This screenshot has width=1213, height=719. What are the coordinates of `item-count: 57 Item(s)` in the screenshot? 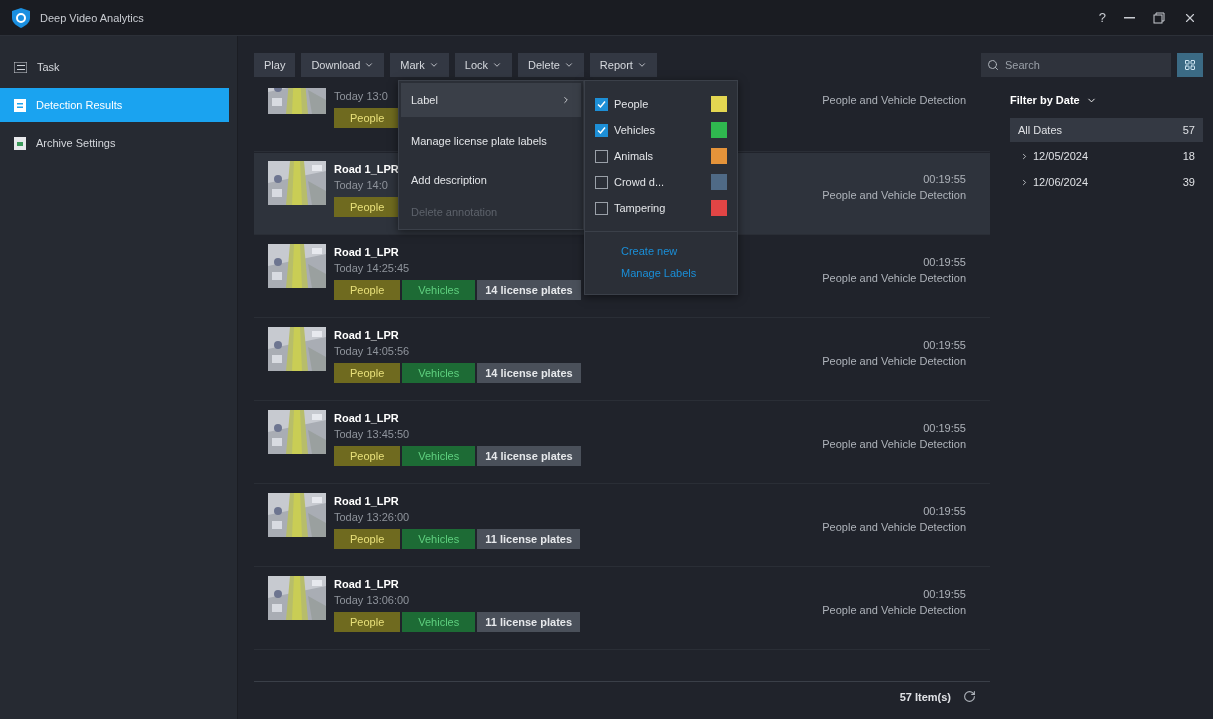 It's located at (925, 696).